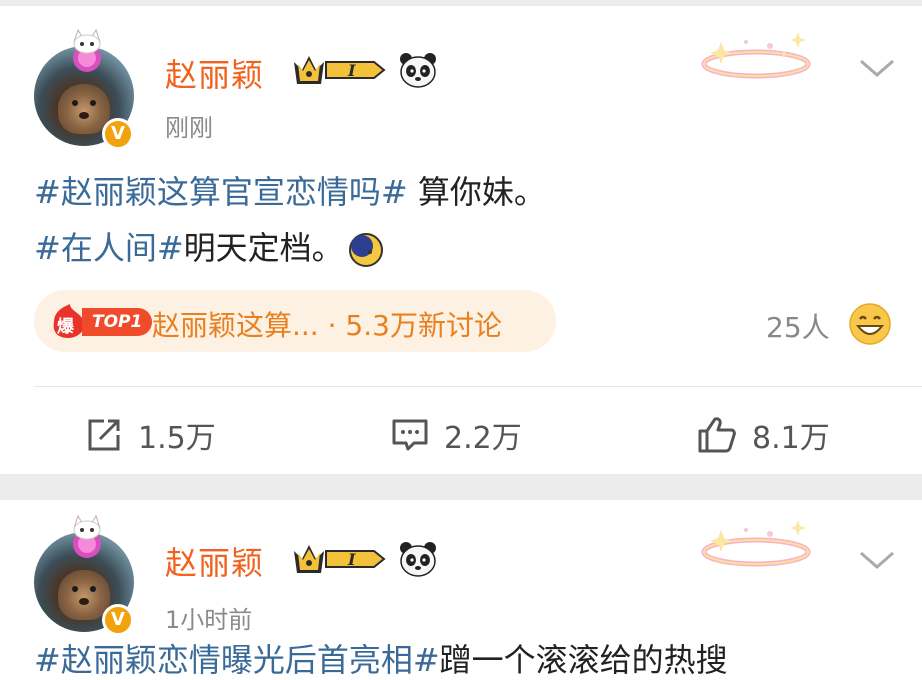  I want to click on participants-count: 25人, so click(798, 327).